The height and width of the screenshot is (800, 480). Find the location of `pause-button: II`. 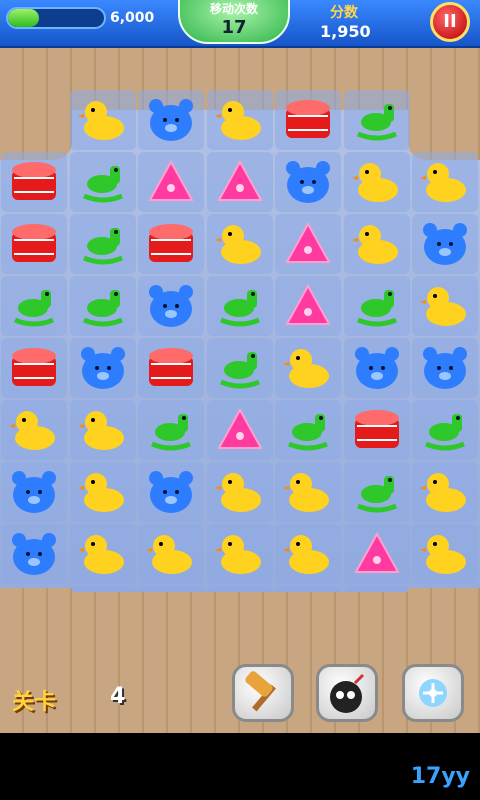

pause-button: II is located at coordinates (450, 22).